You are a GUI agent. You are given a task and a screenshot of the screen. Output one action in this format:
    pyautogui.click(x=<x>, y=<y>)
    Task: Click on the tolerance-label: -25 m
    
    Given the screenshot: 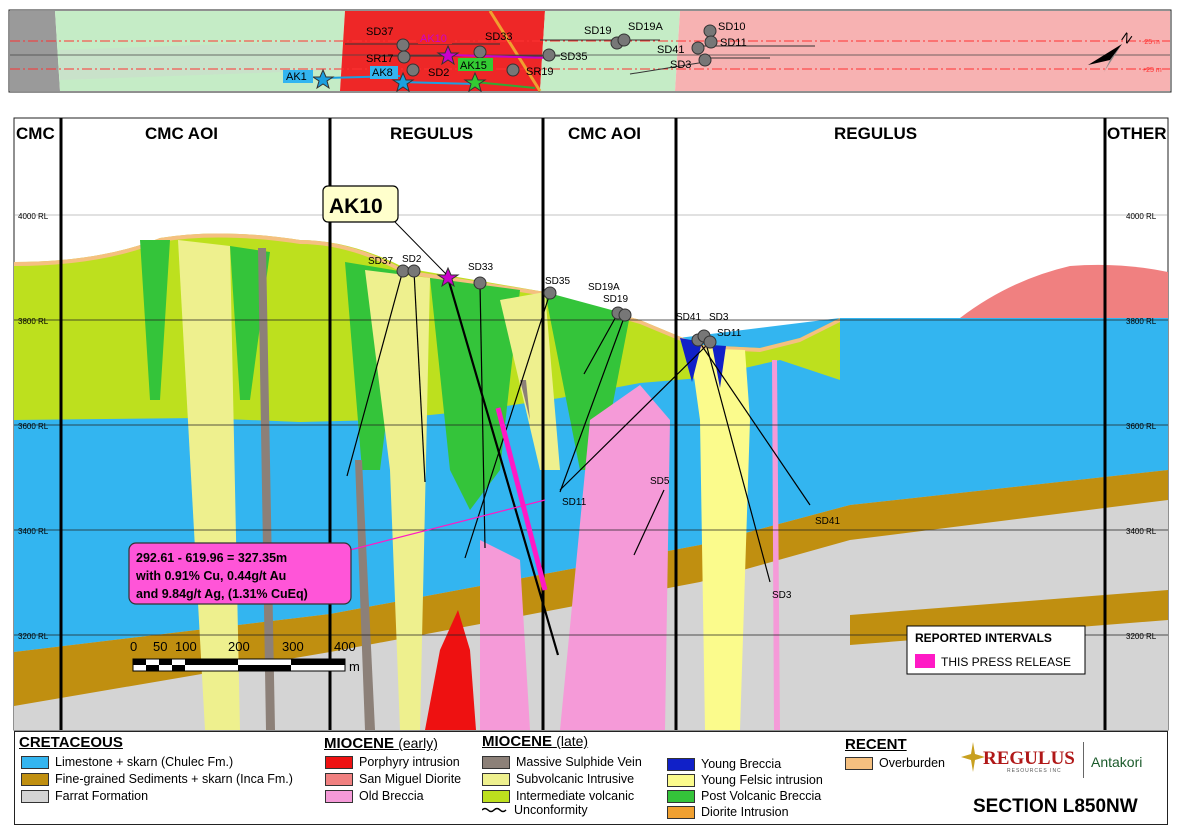 What is the action you would take?
    pyautogui.click(x=1151, y=42)
    